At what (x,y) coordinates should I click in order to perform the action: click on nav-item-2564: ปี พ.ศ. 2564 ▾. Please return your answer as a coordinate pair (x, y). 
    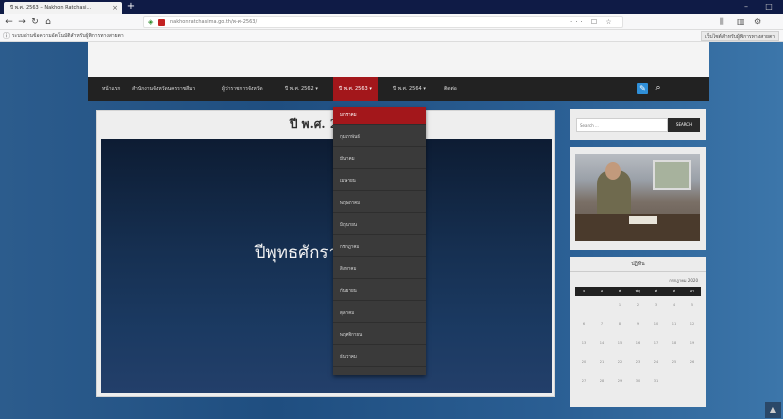
    Looking at the image, I should click on (409, 89).